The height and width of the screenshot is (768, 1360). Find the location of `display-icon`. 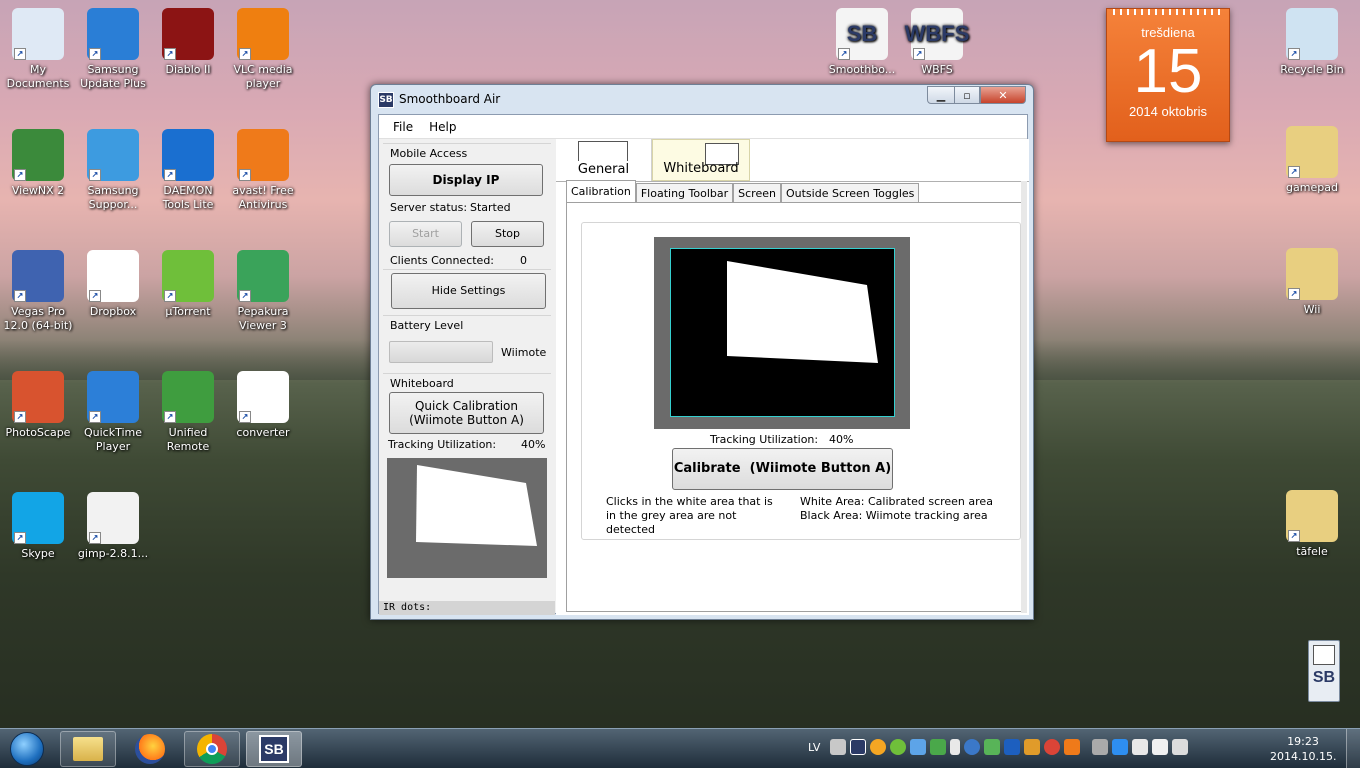

display-icon is located at coordinates (918, 747).